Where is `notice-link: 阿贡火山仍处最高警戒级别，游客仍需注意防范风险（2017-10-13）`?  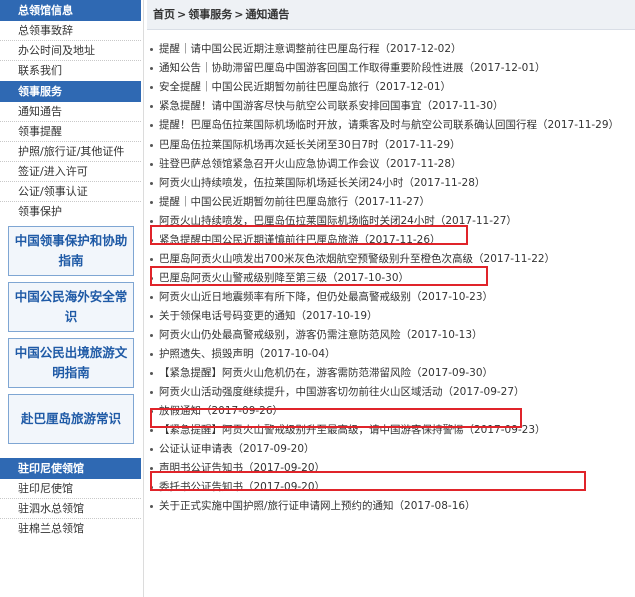
notice-link: 阿贡火山仍处最高警戒级别，游客仍需注意防范风险（2017-10-13） is located at coordinates (321, 335).